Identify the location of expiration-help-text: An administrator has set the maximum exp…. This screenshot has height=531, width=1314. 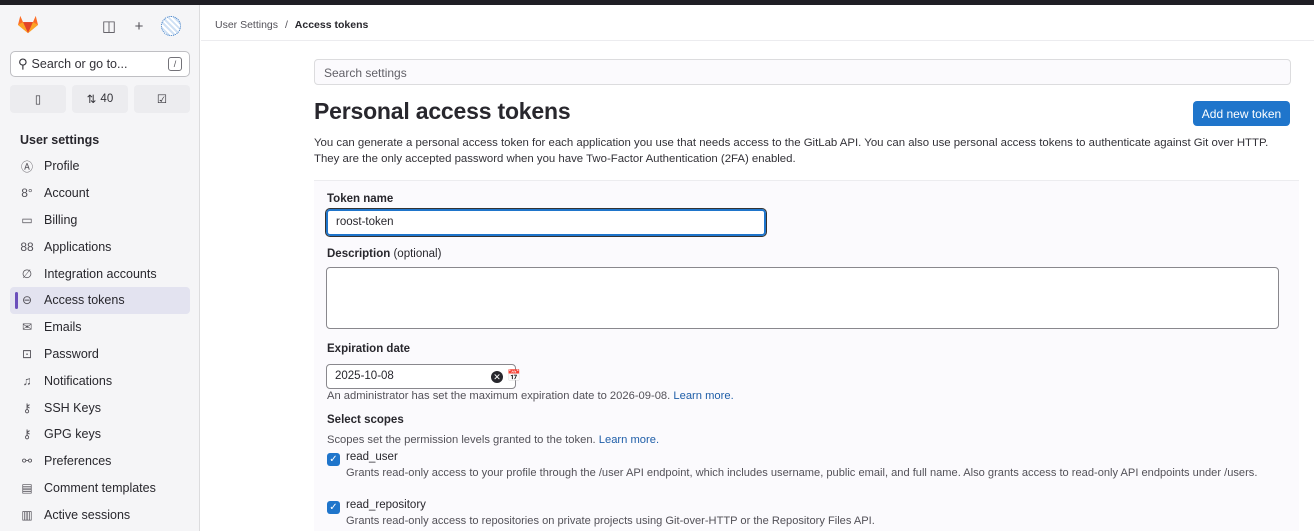
(499, 396).